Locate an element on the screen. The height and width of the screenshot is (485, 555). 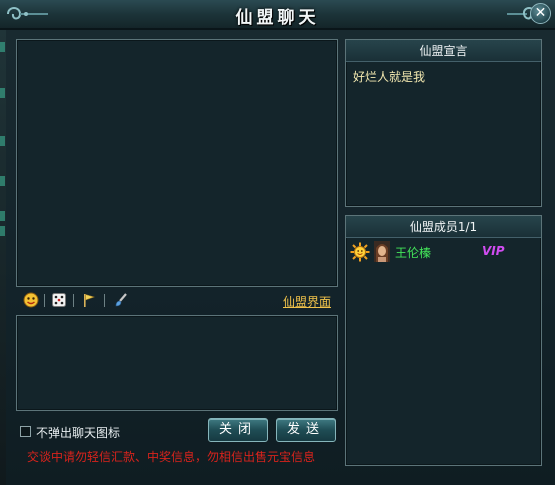
vip-badge: VIP is located at coordinates (493, 251).